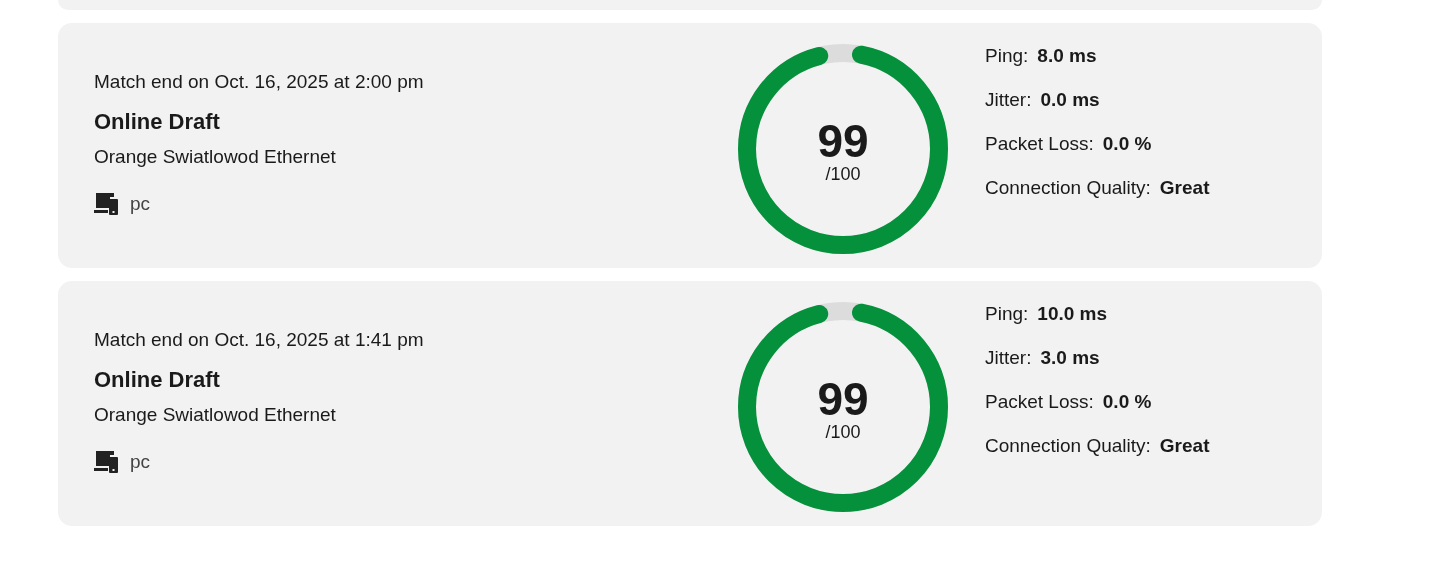 The width and height of the screenshot is (1436, 587). Describe the element at coordinates (259, 82) in the screenshot. I see `match-end-date: Match end on Oct. 16, 2025 at 2:00 pm` at that location.